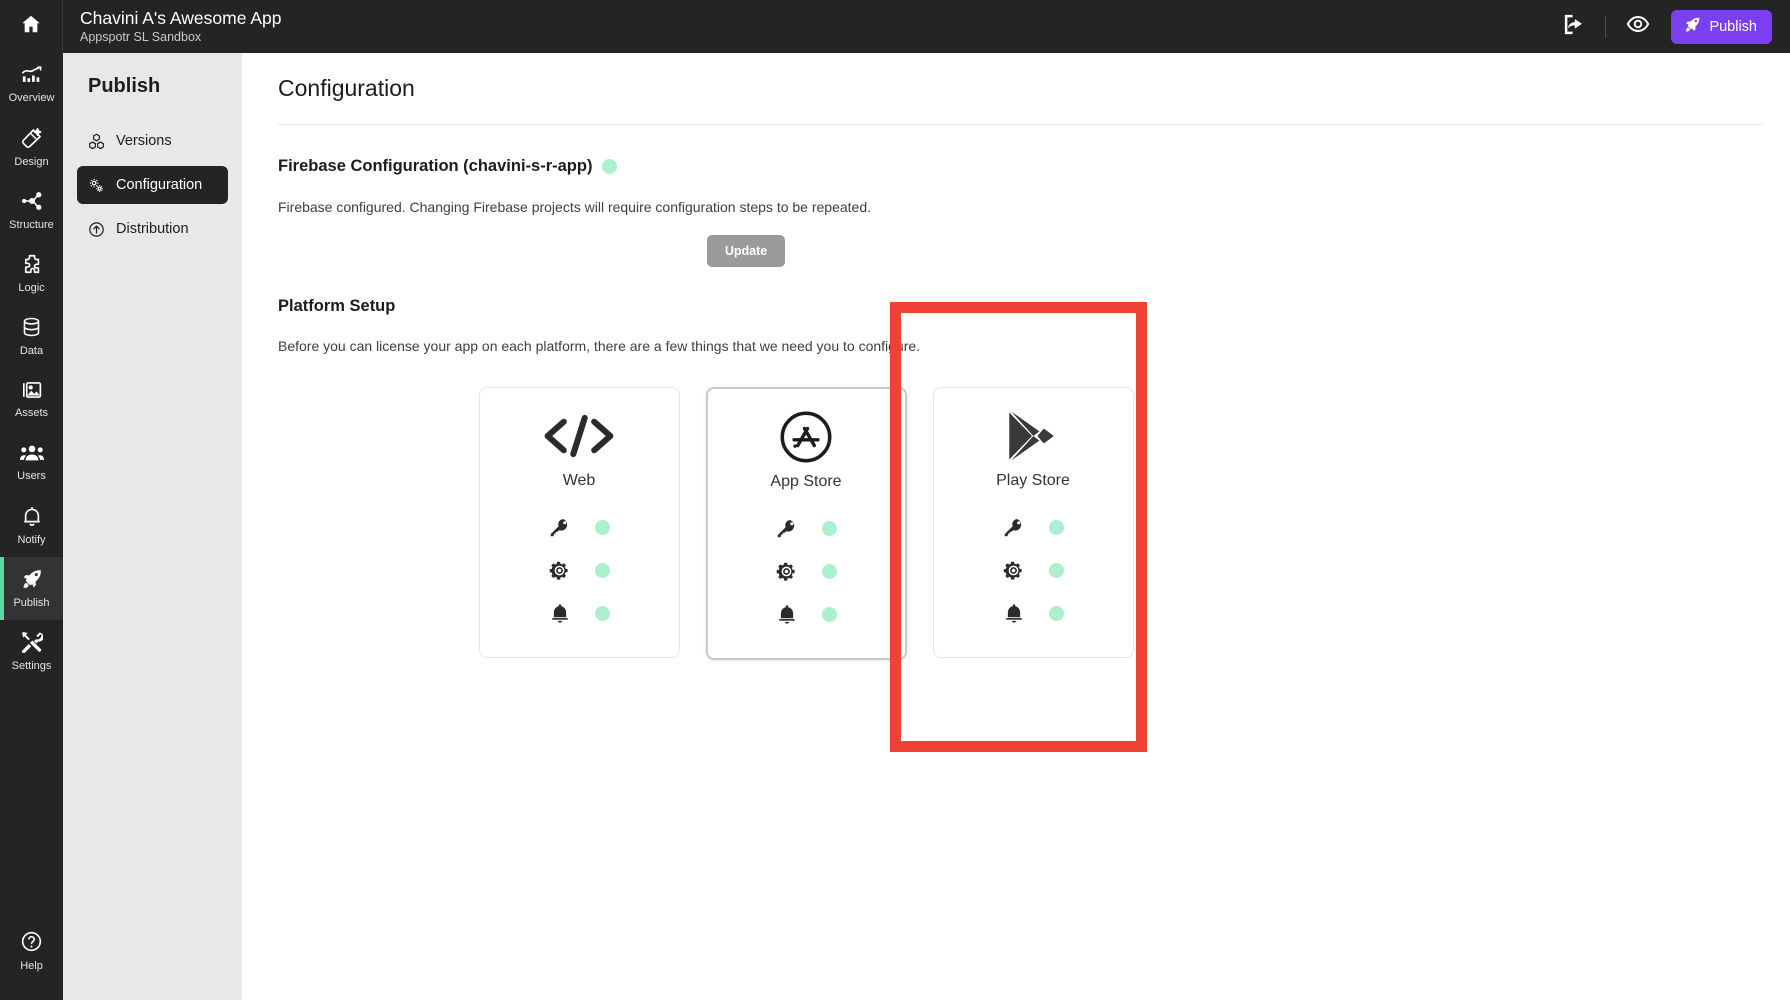  I want to click on rocket-publish-icon, so click(32, 581).